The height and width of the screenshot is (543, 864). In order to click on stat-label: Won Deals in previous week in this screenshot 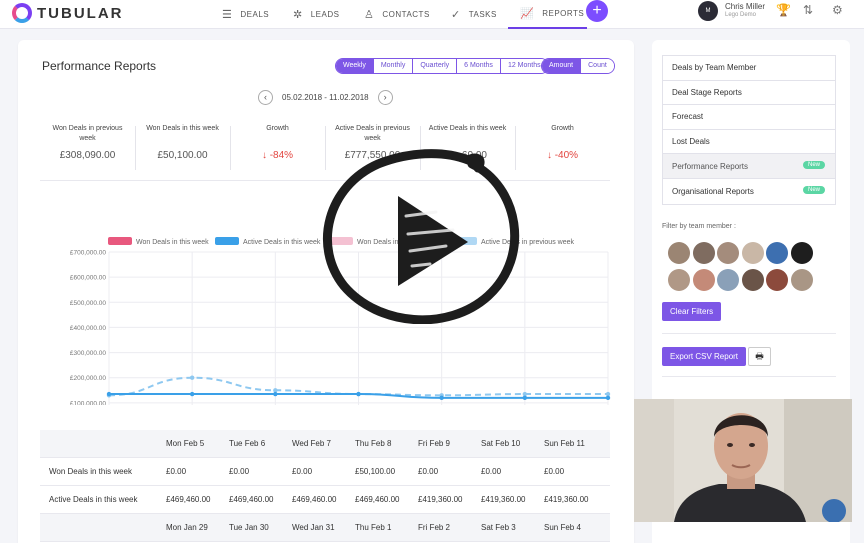, I will do `click(87, 133)`.